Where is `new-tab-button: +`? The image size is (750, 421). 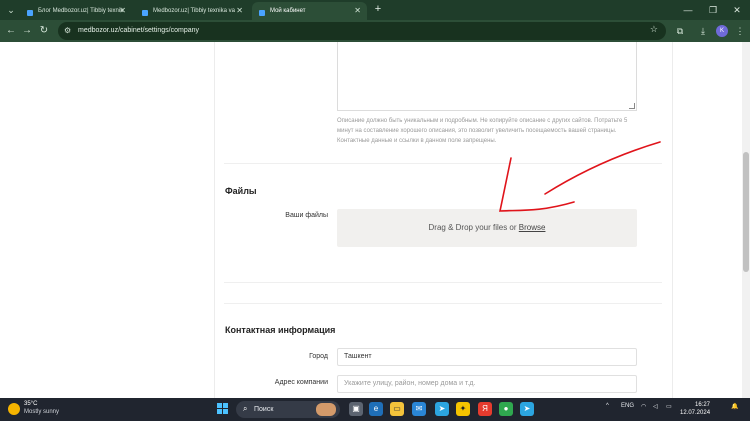 new-tab-button: + is located at coordinates (378, 9).